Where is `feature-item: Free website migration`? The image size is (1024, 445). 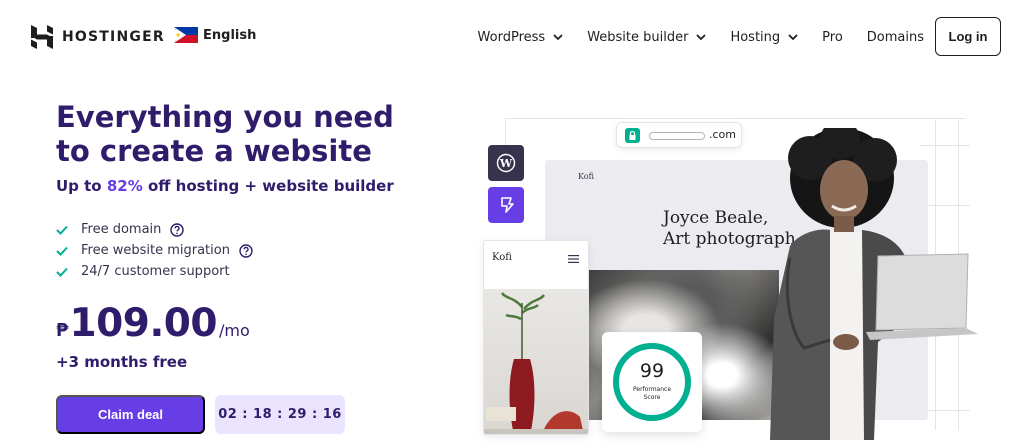 feature-item: Free website migration is located at coordinates (154, 250).